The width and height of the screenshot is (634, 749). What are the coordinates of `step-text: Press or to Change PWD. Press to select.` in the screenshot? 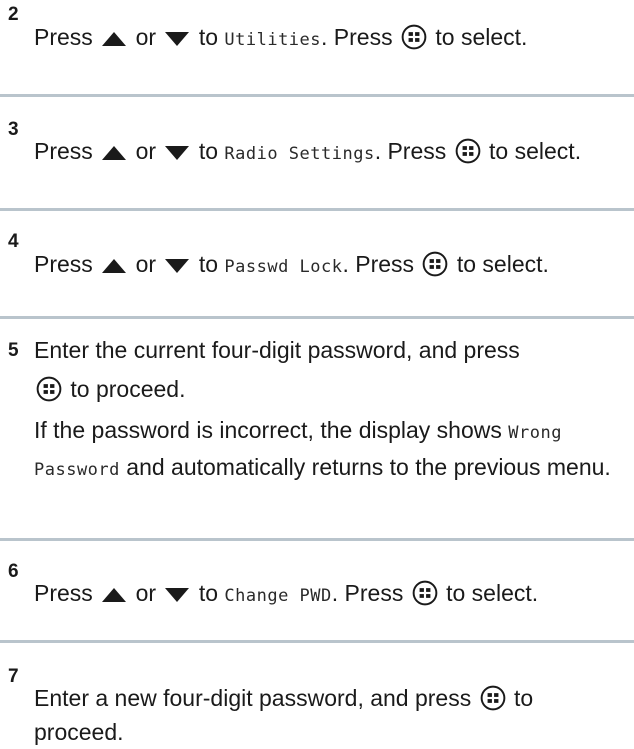 It's located at (330, 594).